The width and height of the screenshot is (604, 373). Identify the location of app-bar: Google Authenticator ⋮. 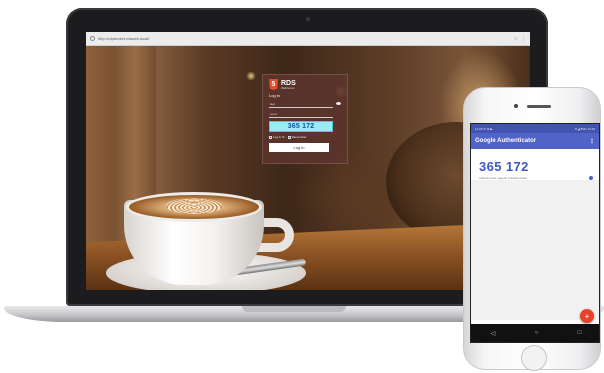
(535, 141).